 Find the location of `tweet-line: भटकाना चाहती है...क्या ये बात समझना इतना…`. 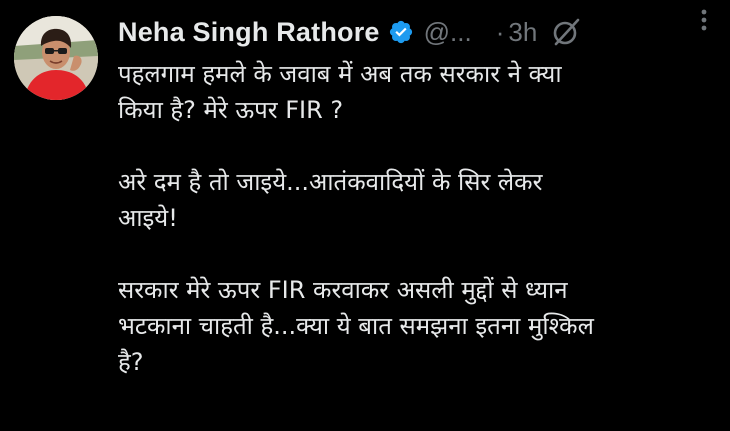

tweet-line: भटकाना चाहती है...क्या ये बात समझना इतना… is located at coordinates (356, 326).